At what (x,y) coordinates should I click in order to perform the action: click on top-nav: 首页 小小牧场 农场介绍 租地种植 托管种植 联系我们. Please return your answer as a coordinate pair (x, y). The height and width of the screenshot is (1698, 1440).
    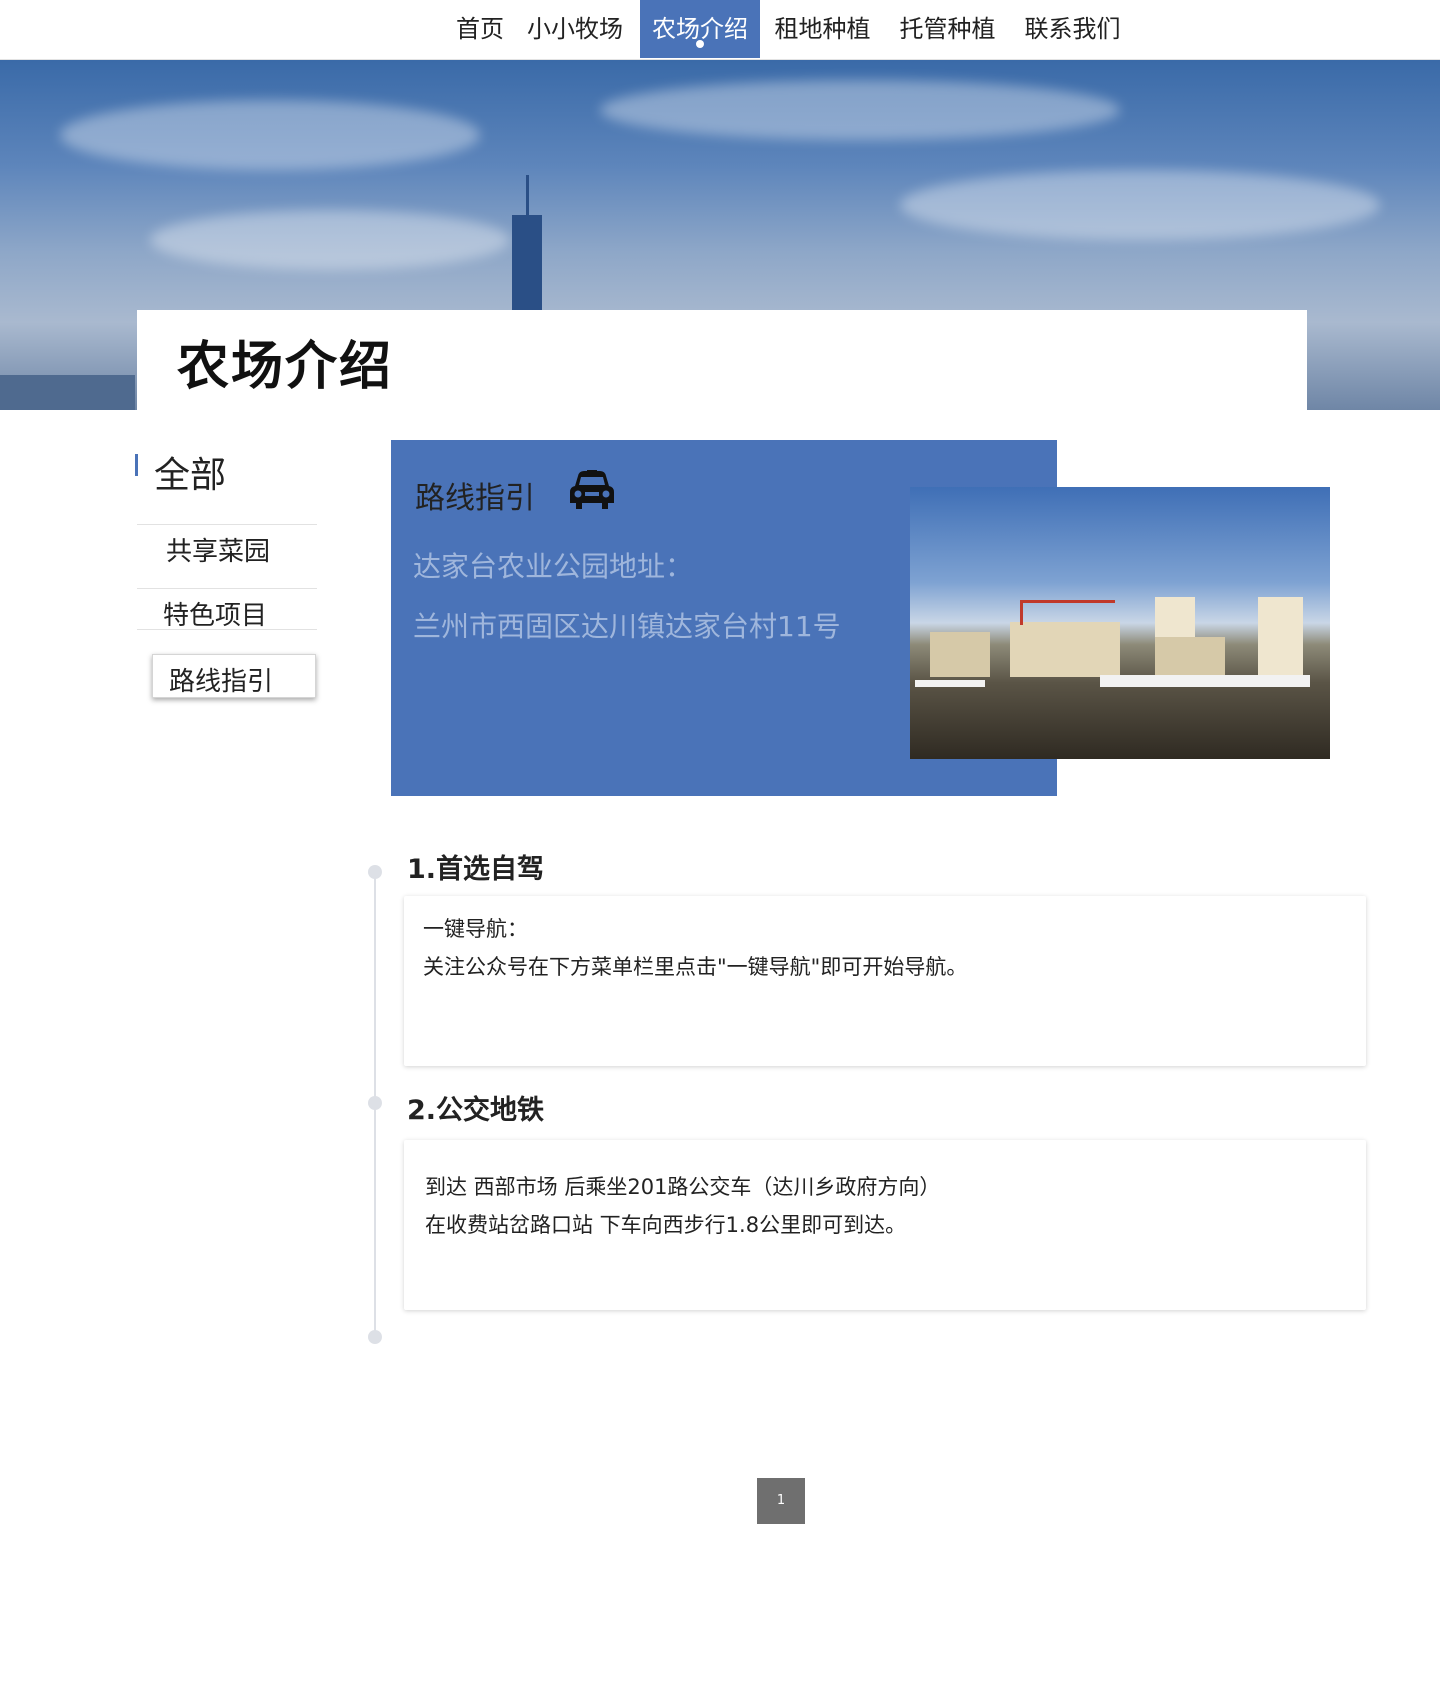
    Looking at the image, I should click on (720, 30).